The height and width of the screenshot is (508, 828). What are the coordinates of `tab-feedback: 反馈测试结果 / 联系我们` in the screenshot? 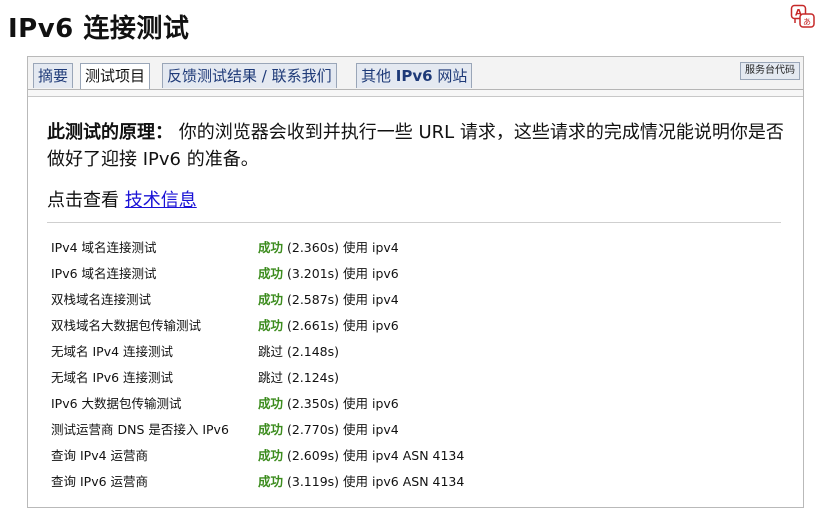 It's located at (249, 75).